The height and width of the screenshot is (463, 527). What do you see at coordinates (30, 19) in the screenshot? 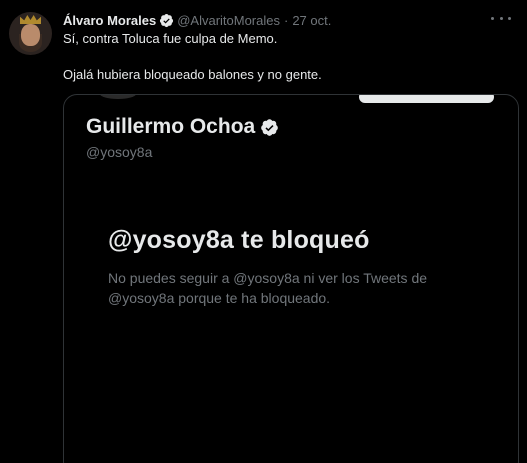
I see `avatar-crown` at bounding box center [30, 19].